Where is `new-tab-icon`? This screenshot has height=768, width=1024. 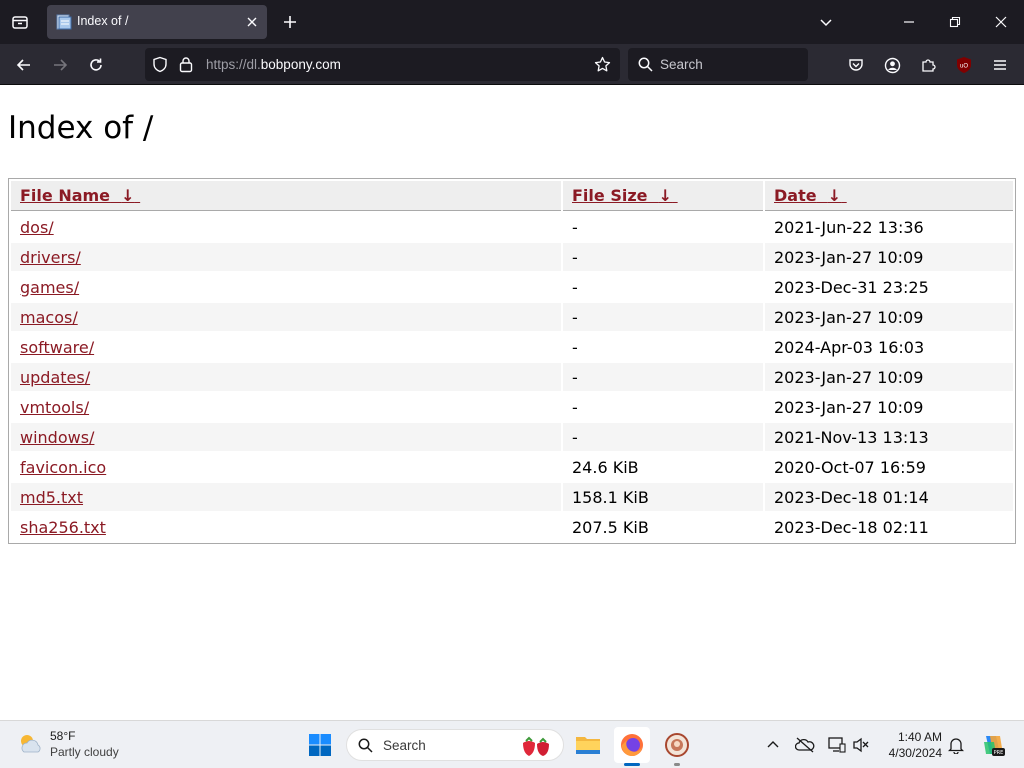
new-tab-icon is located at coordinates (290, 22).